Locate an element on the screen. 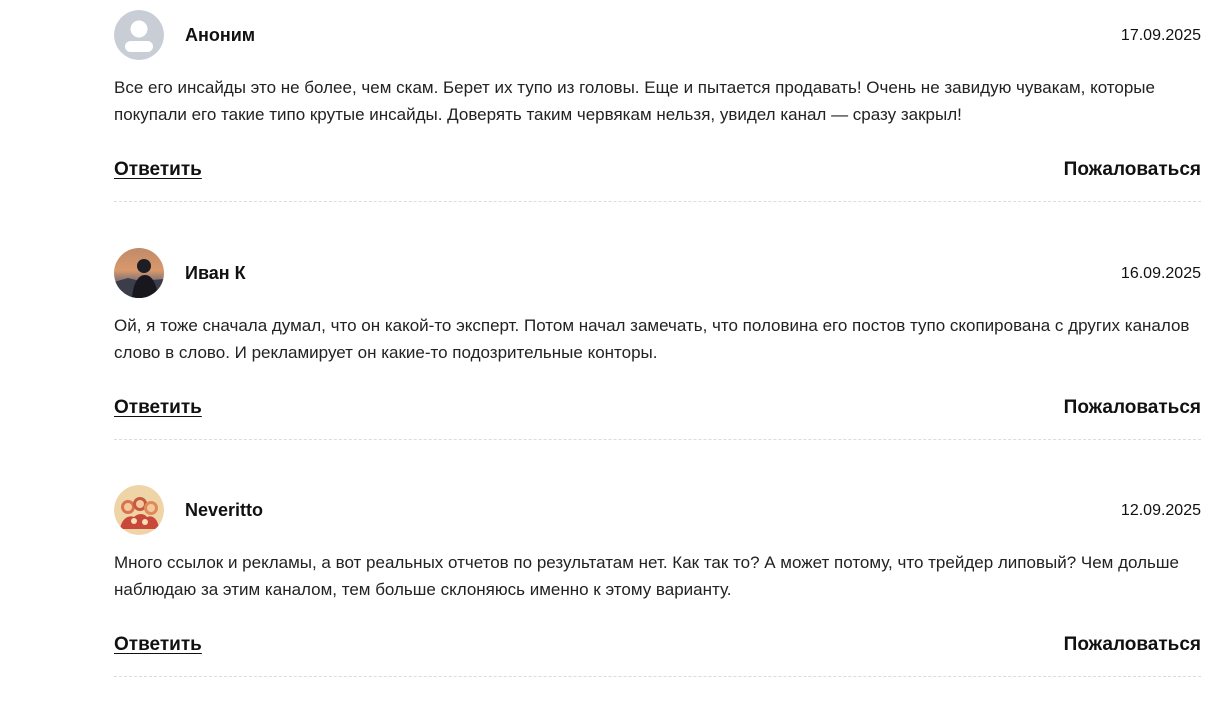  comment-date: 17.09.2025 is located at coordinates (1160, 35).